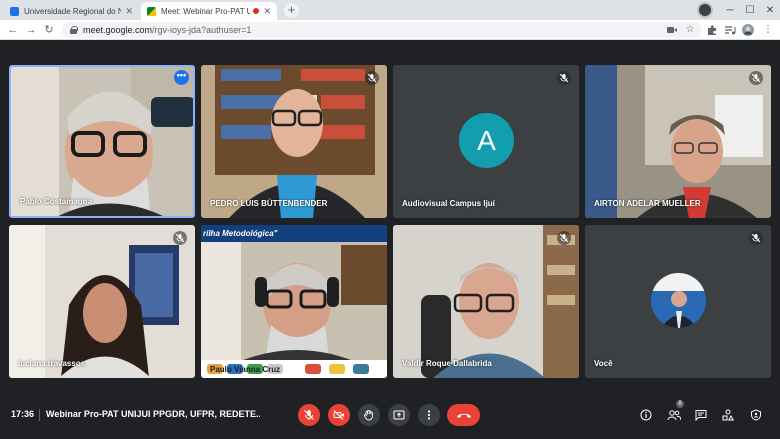 Image resolution: width=780 pixels, height=439 pixels. What do you see at coordinates (712, 30) in the screenshot?
I see `extensions-icon` at bounding box center [712, 30].